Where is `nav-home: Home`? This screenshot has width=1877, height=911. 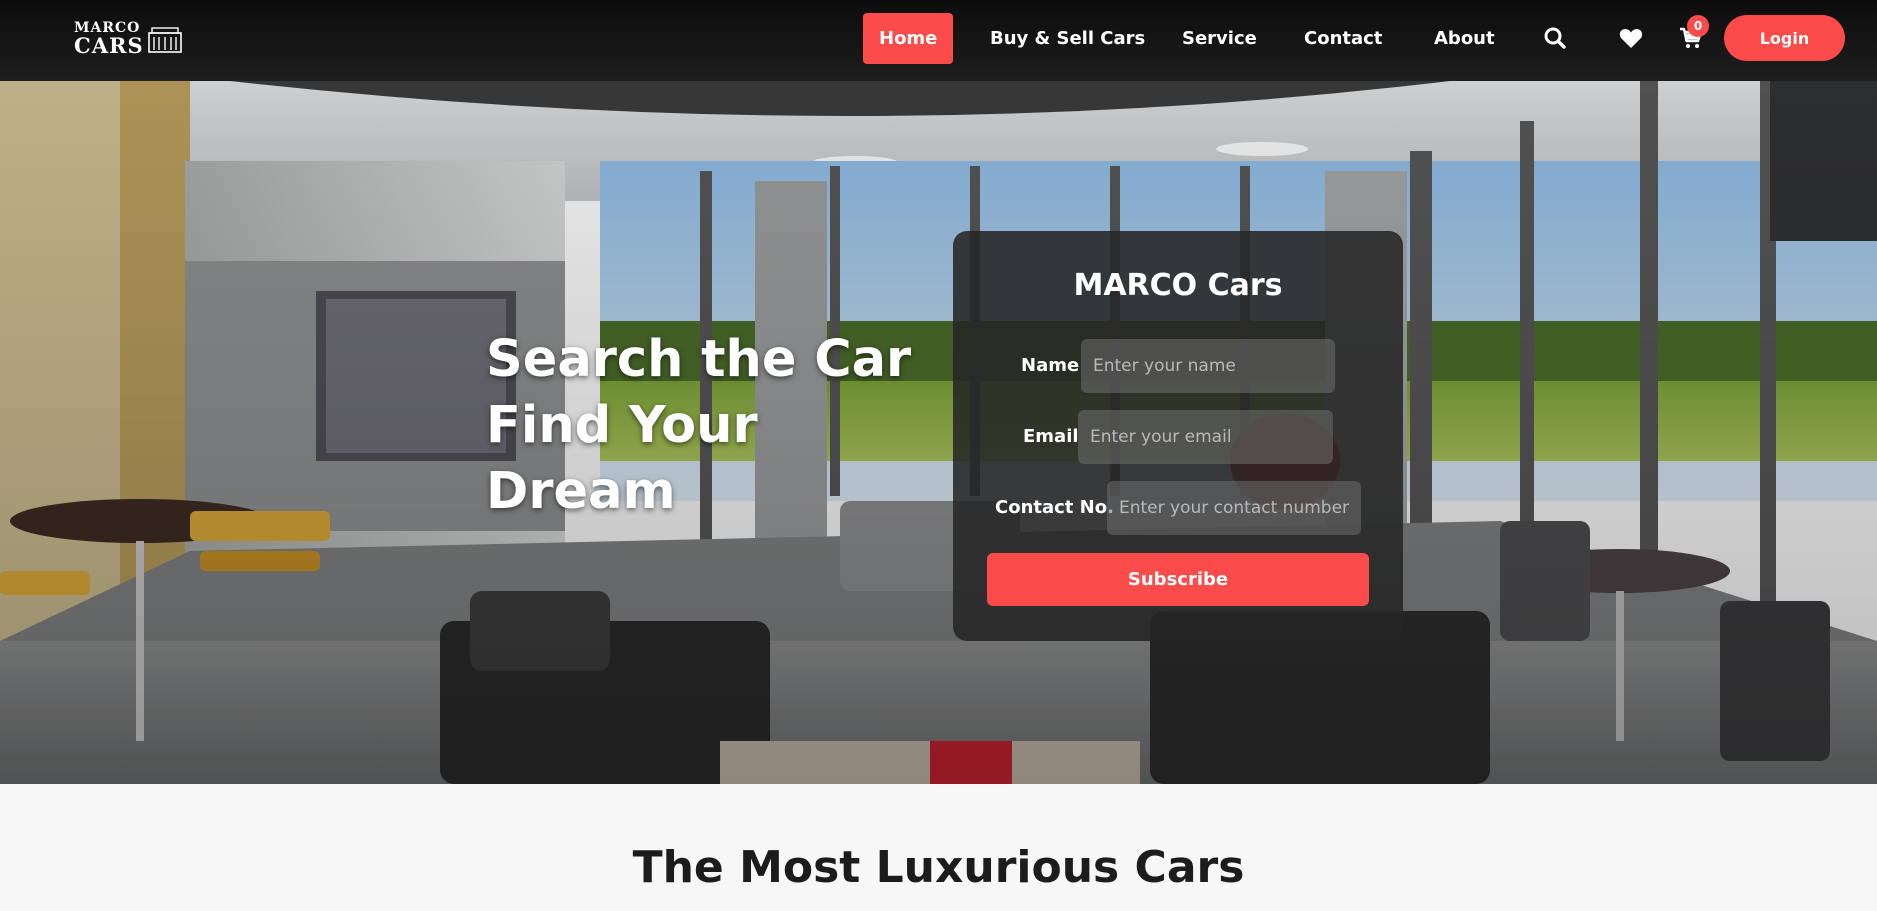 nav-home: Home is located at coordinates (908, 38).